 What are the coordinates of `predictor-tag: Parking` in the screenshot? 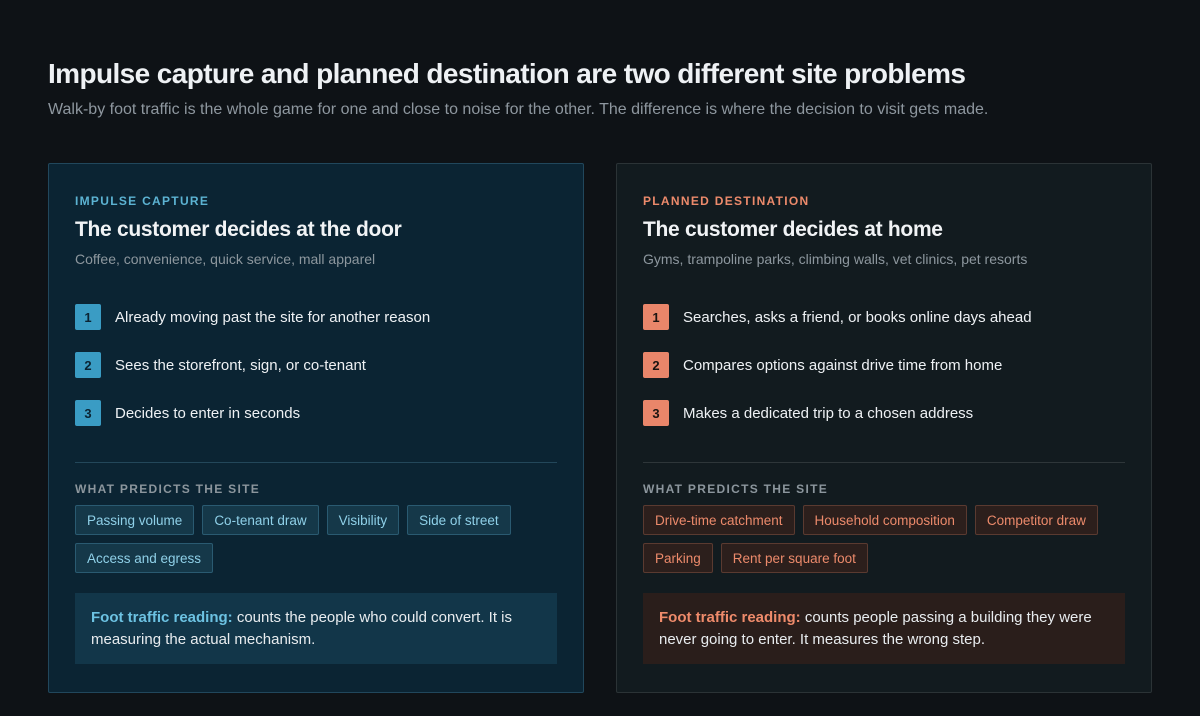 It's located at (678, 558).